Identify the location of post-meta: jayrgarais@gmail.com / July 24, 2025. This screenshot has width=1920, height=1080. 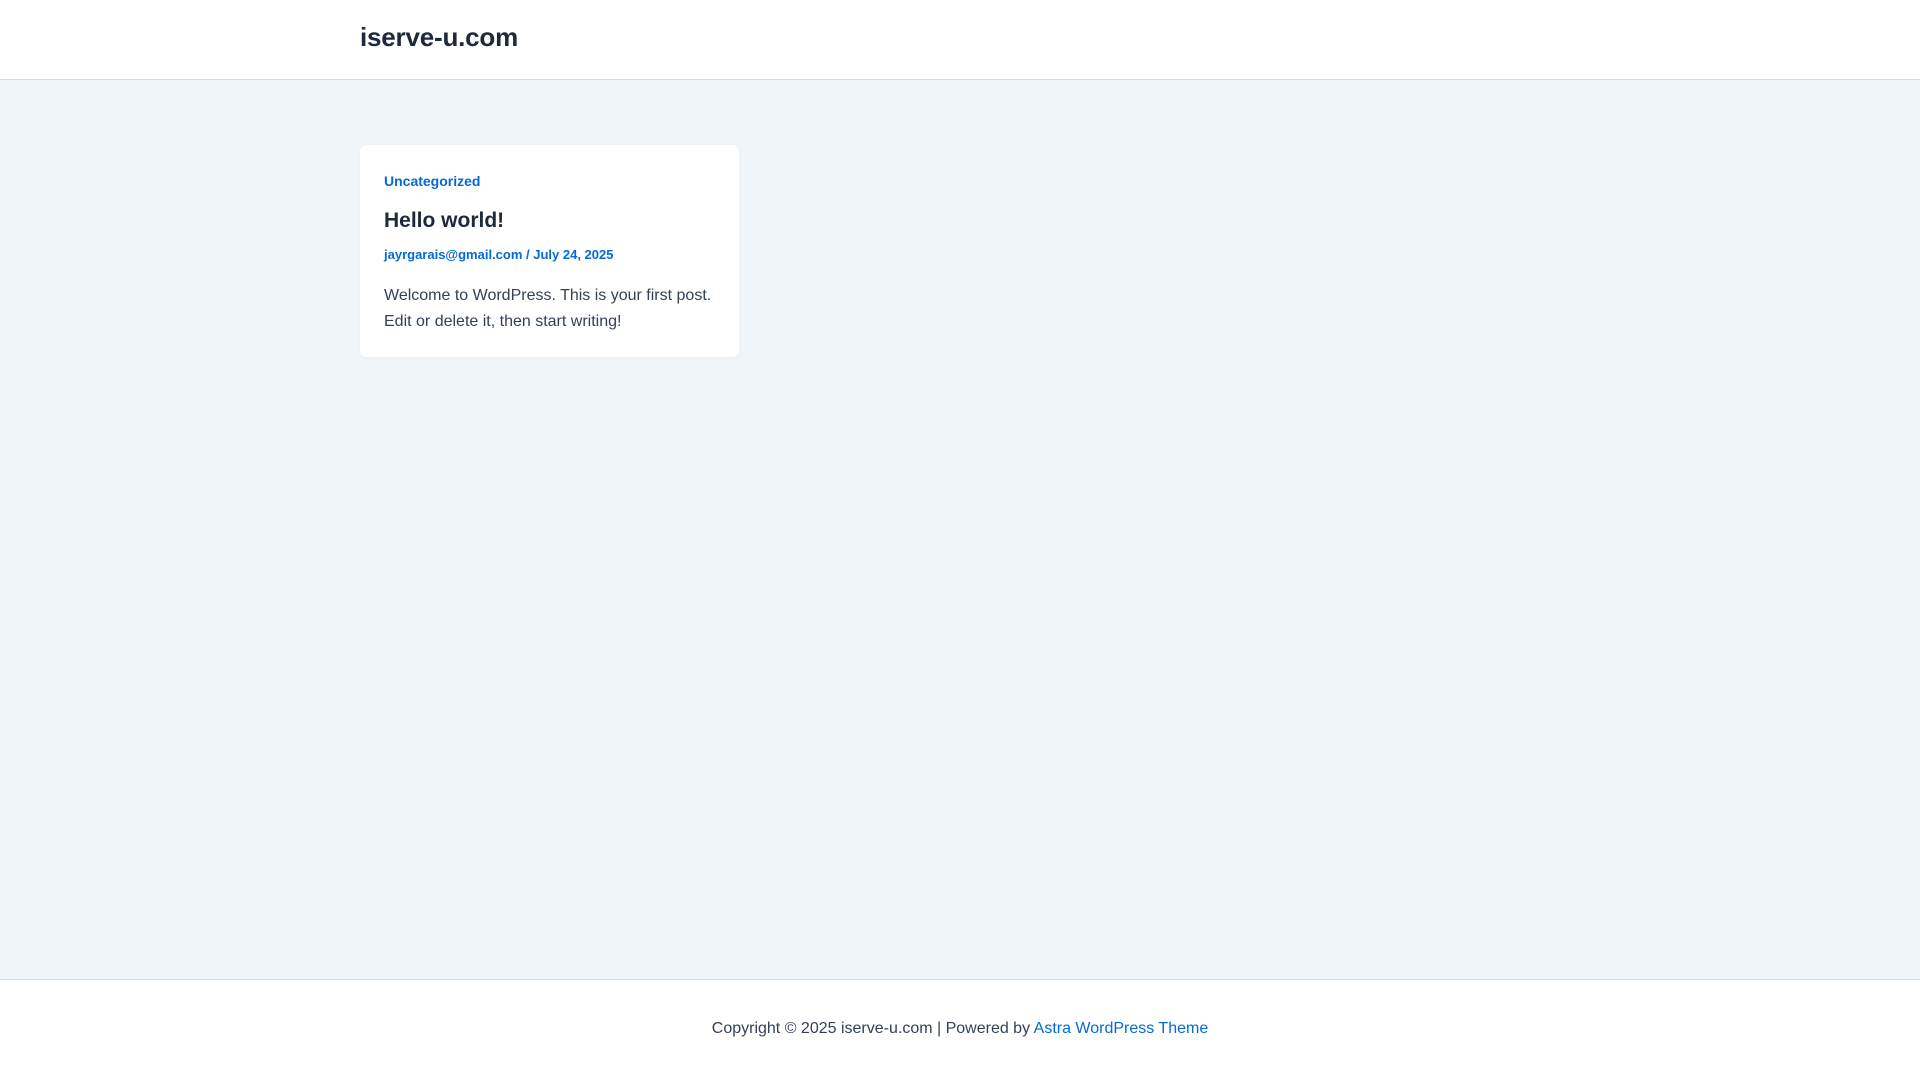
(498, 254).